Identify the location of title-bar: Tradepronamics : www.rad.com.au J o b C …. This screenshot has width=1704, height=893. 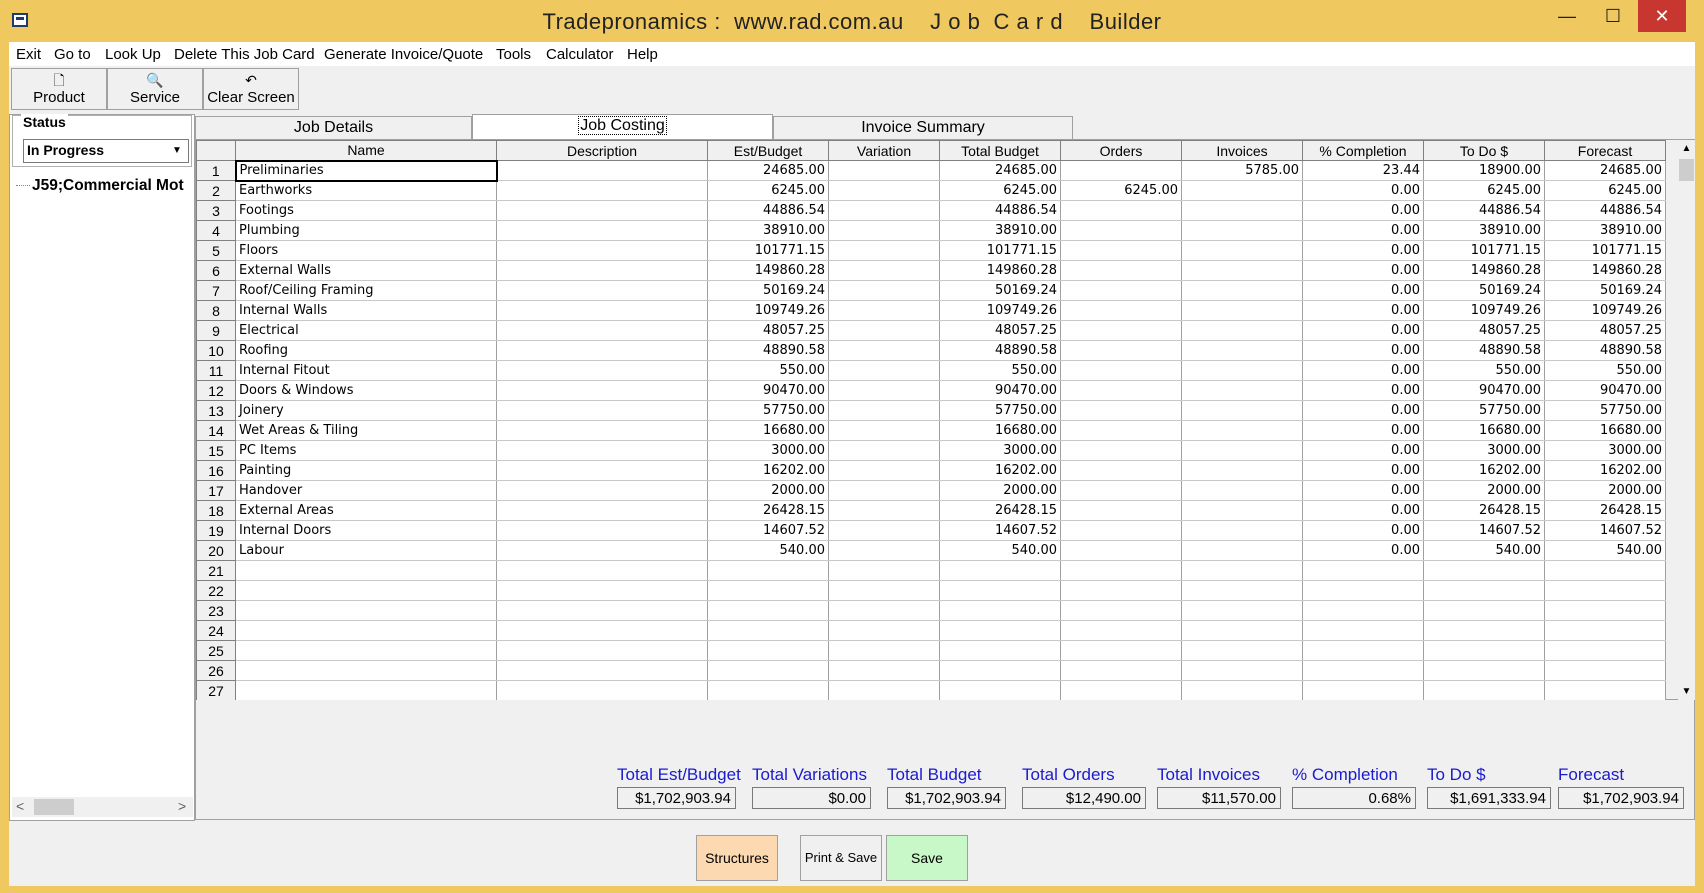
(852, 21).